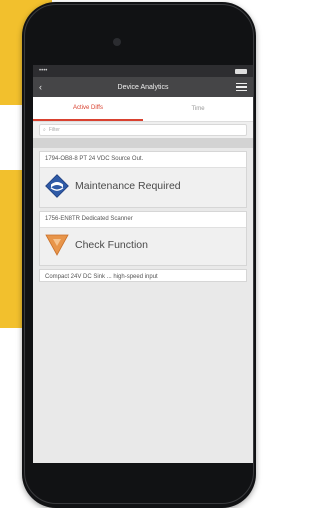 The height and width of the screenshot is (508, 320). I want to click on status-row: Check Function, so click(143, 245).